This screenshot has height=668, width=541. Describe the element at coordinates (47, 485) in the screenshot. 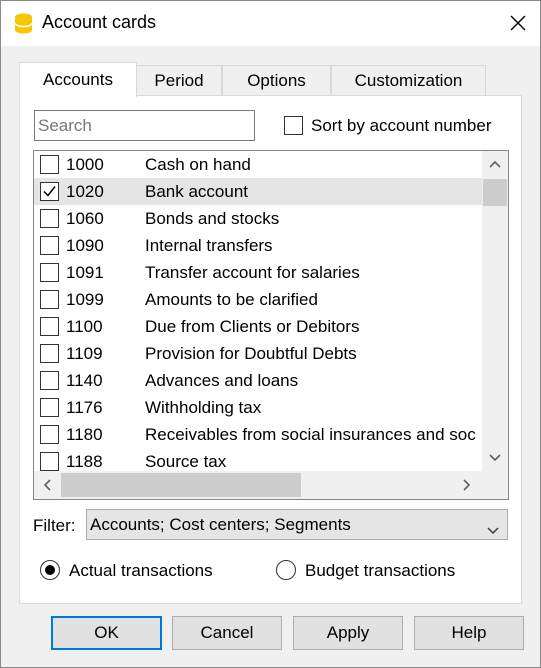

I see `scroll-left-icon` at that location.